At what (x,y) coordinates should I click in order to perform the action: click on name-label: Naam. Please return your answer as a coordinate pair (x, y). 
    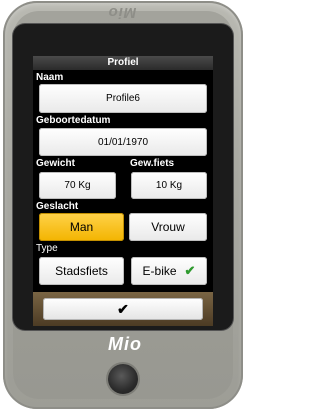
    Looking at the image, I should click on (50, 77).